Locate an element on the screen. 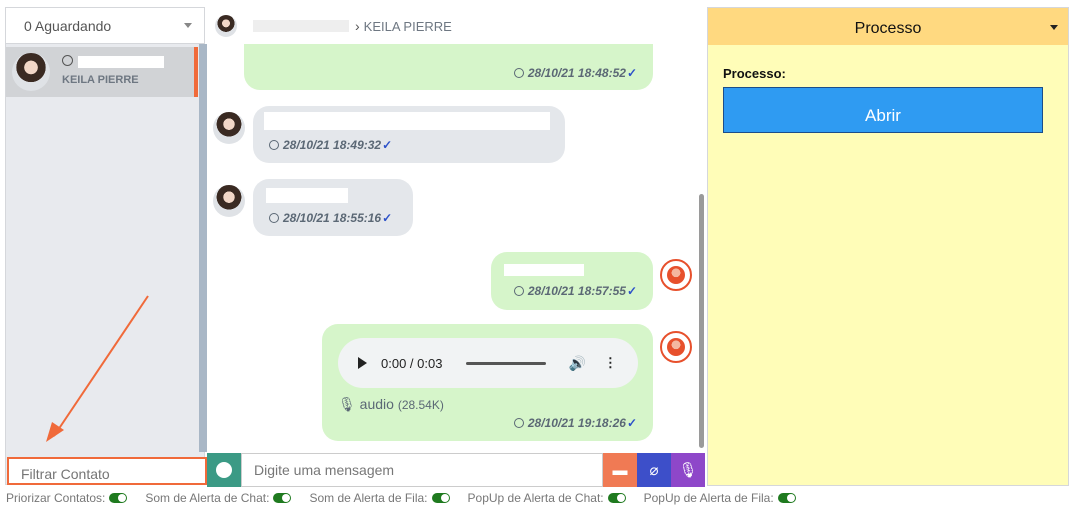  waiting-label: 0 Aguardando is located at coordinates (68, 25).